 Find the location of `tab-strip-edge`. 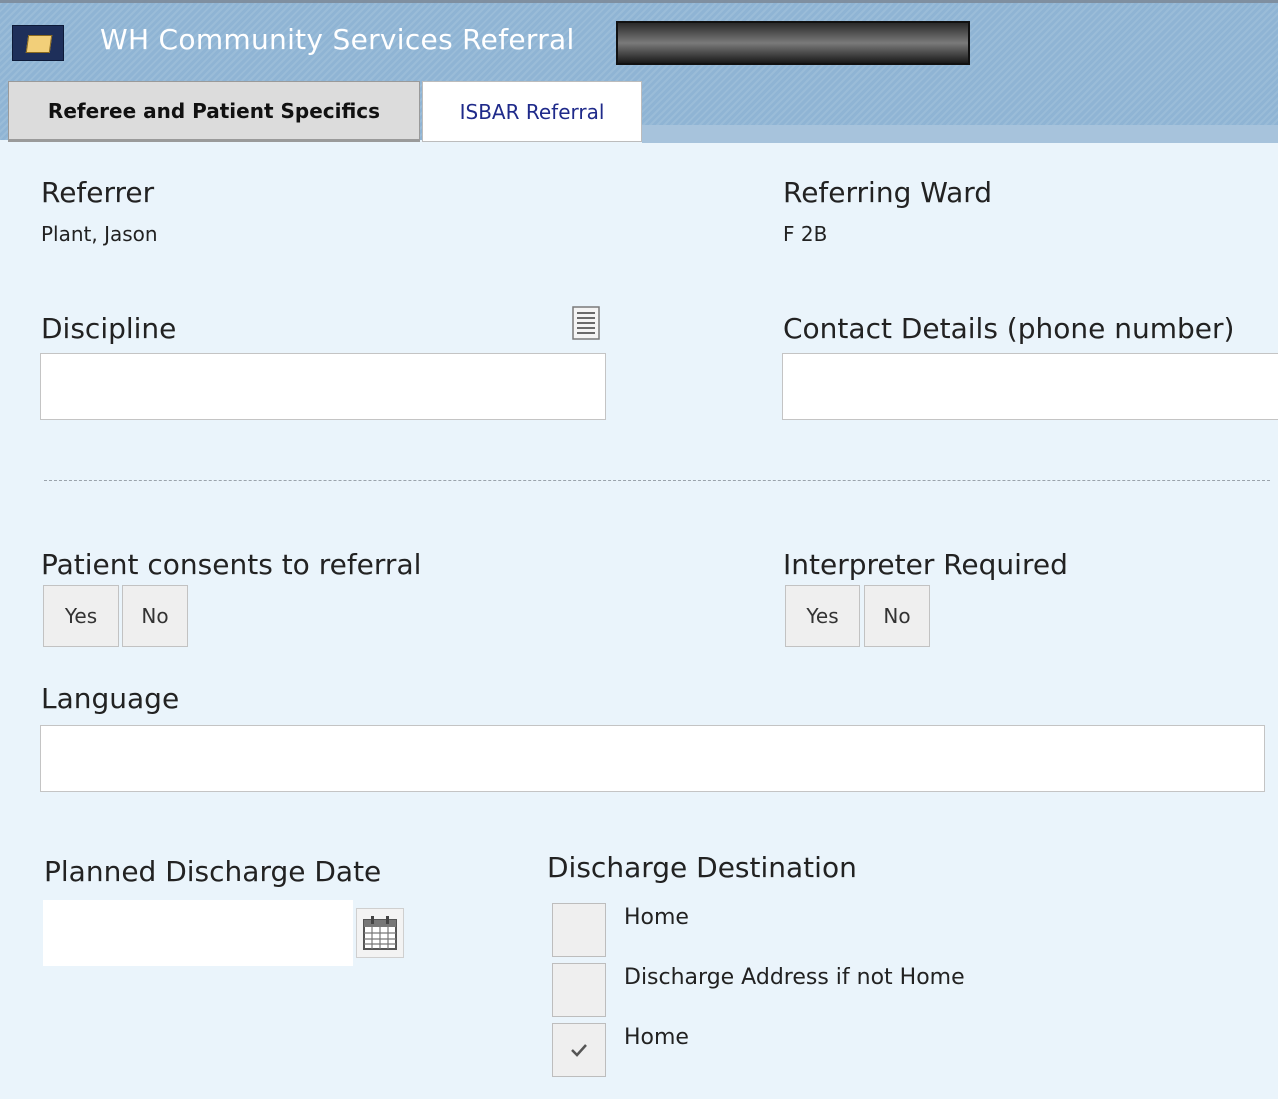

tab-strip-edge is located at coordinates (960, 134).